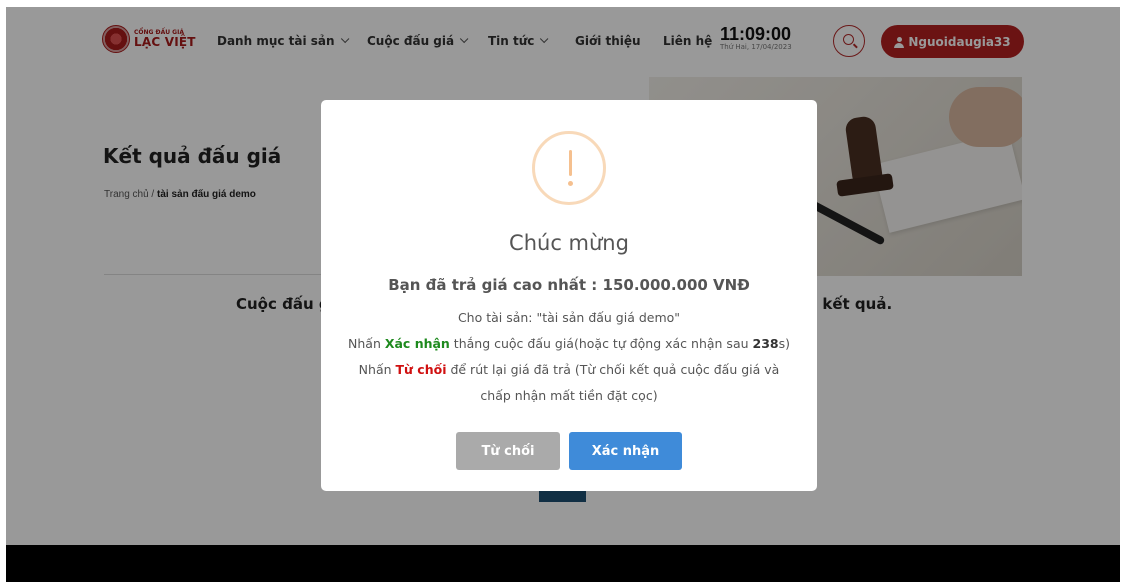 This screenshot has width=1125, height=582. Describe the element at coordinates (569, 395) in the screenshot. I see `modal-reject-hint-line2: chấp nhận mất tiền đặt cọc)` at that location.